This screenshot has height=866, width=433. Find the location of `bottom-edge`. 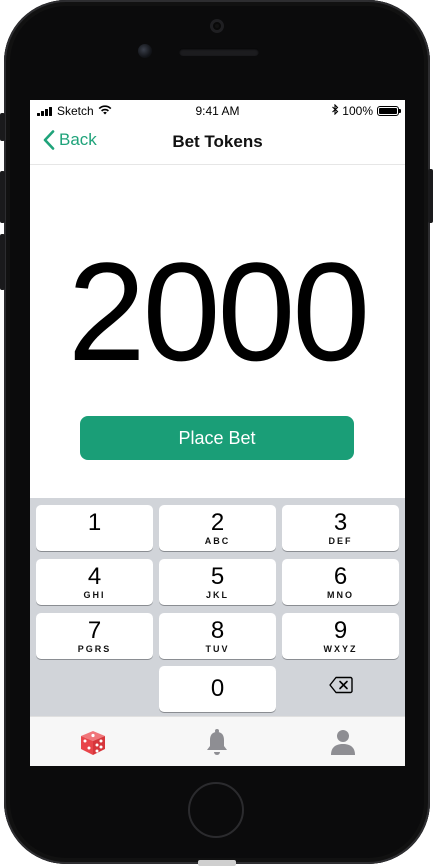

bottom-edge is located at coordinates (217, 863).